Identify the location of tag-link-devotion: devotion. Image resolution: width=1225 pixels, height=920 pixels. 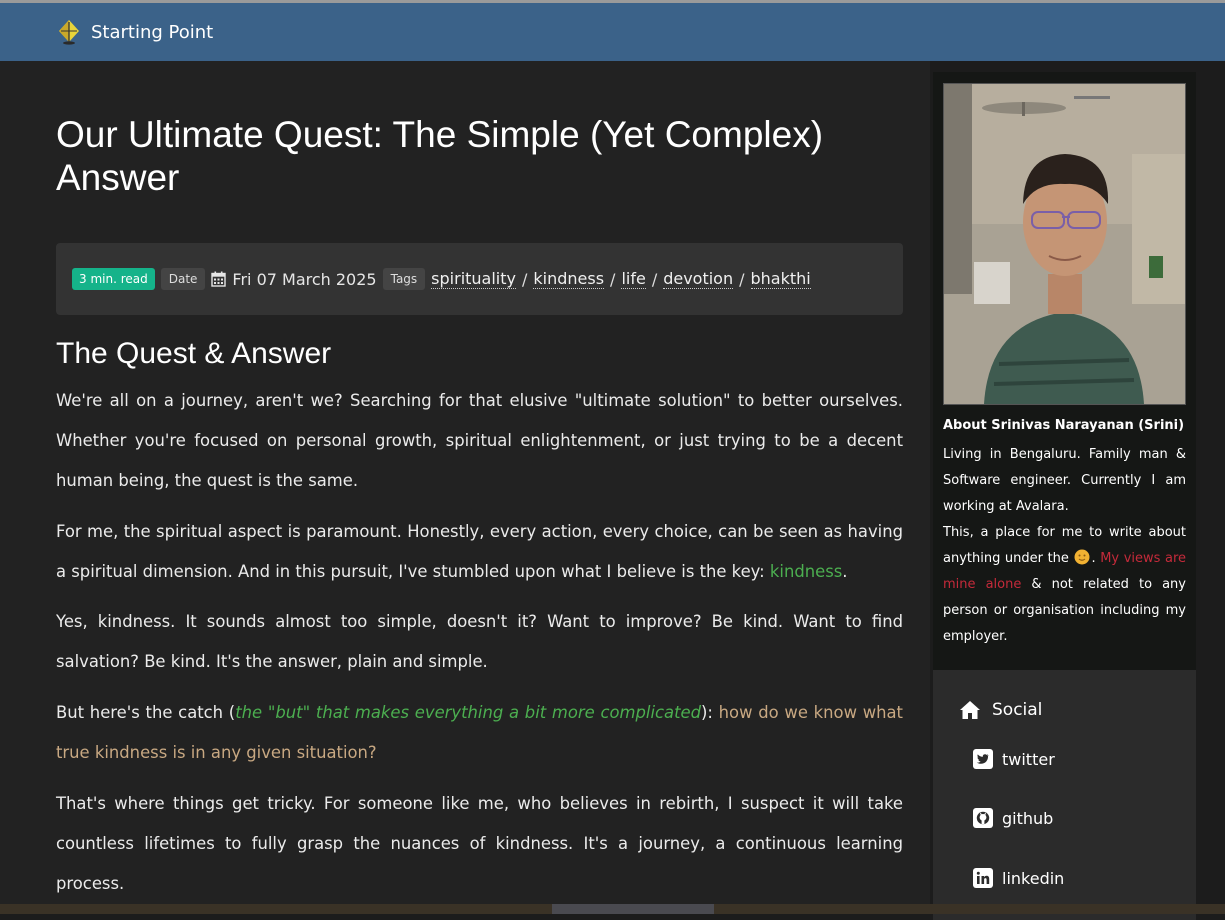
(698, 279).